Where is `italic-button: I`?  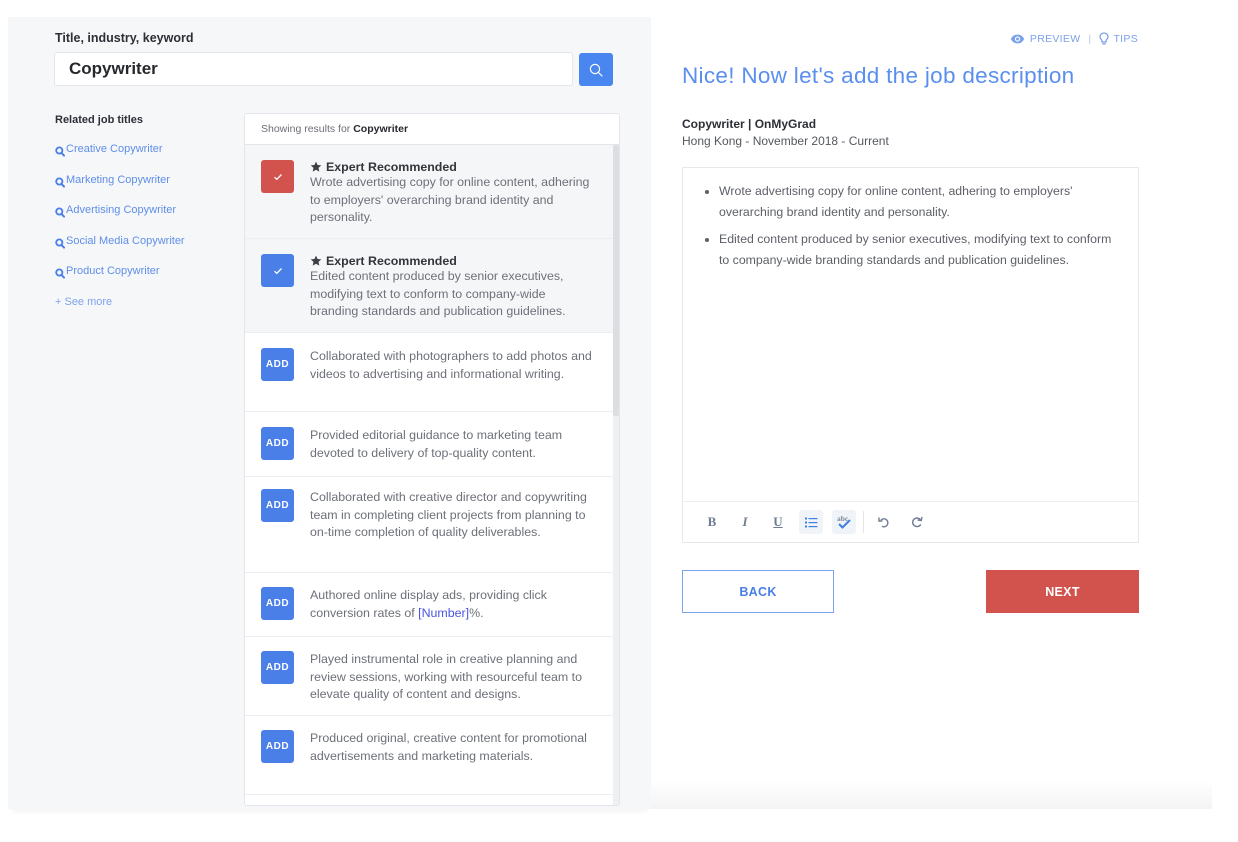 italic-button: I is located at coordinates (745, 522).